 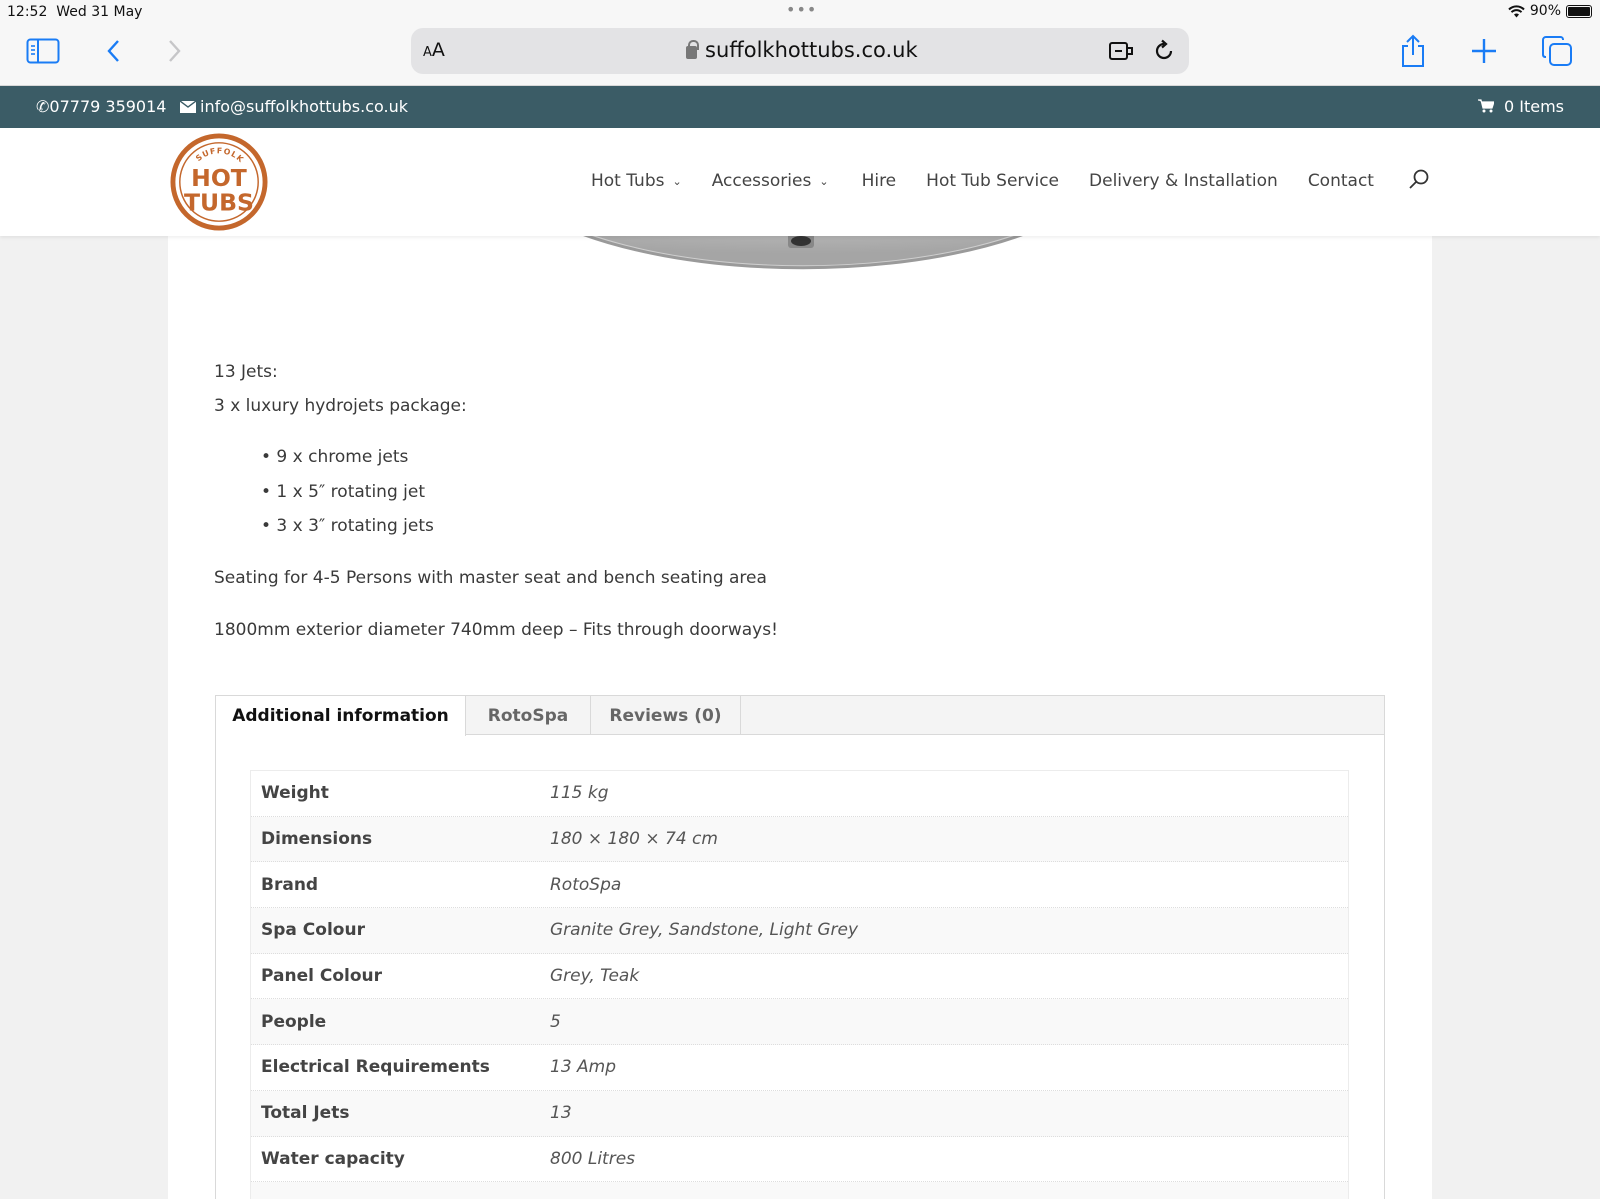 I want to click on list-item: • 9 x chrome jets, so click(x=335, y=457).